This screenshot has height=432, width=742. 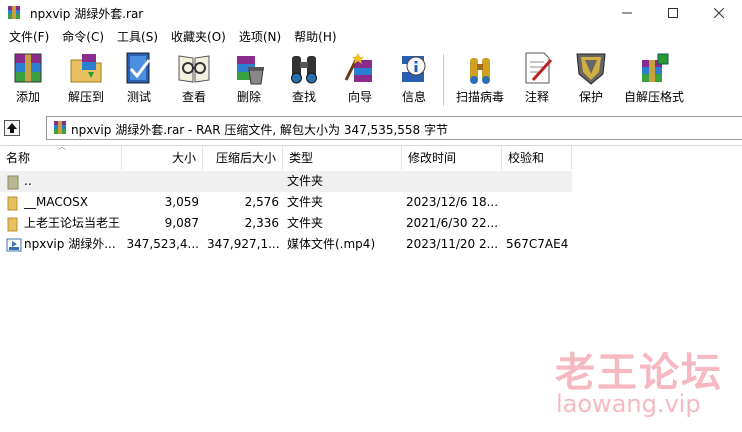 I want to click on comment-icon, so click(x=539, y=68).